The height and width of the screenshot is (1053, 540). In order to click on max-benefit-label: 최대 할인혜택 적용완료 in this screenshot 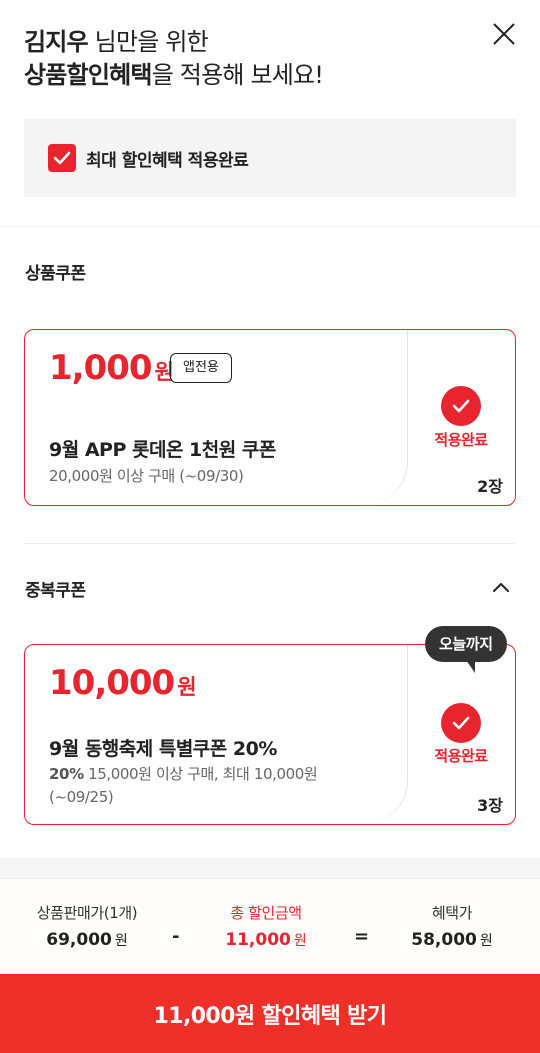, I will do `click(167, 160)`.